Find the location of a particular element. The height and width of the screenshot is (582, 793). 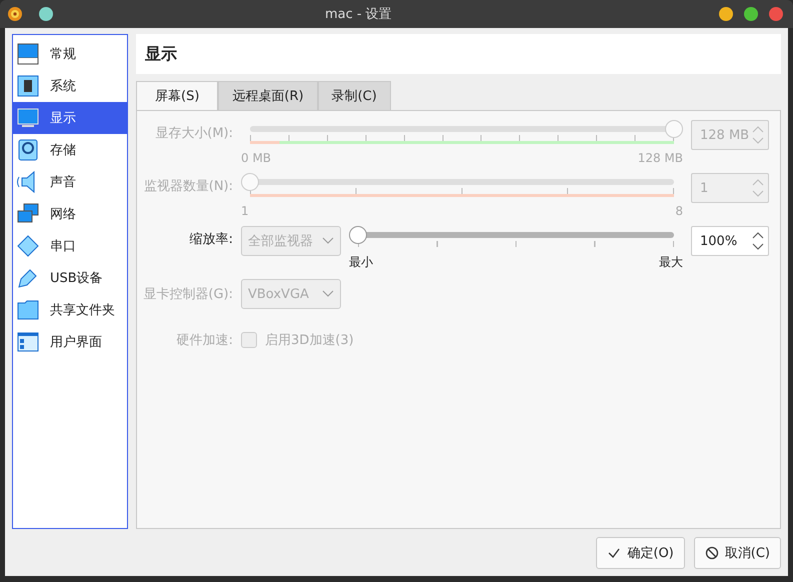

maximize-button is located at coordinates (751, 14).